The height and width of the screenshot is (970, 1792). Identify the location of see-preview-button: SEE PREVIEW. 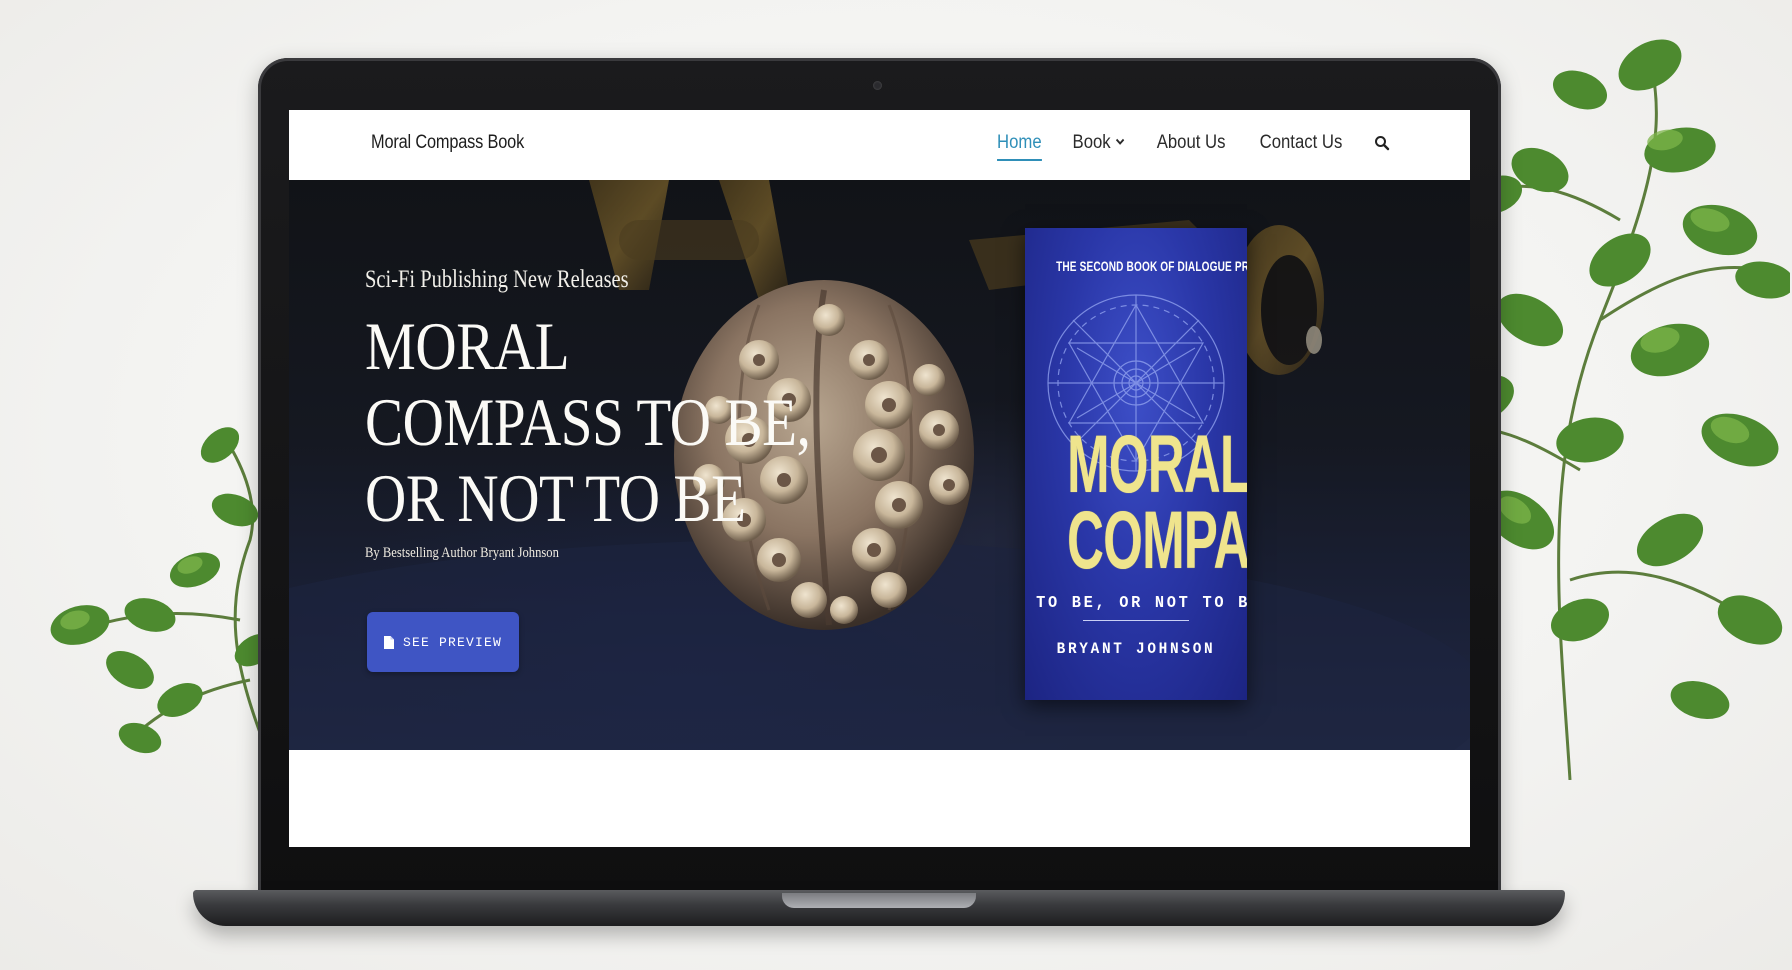
(443, 642).